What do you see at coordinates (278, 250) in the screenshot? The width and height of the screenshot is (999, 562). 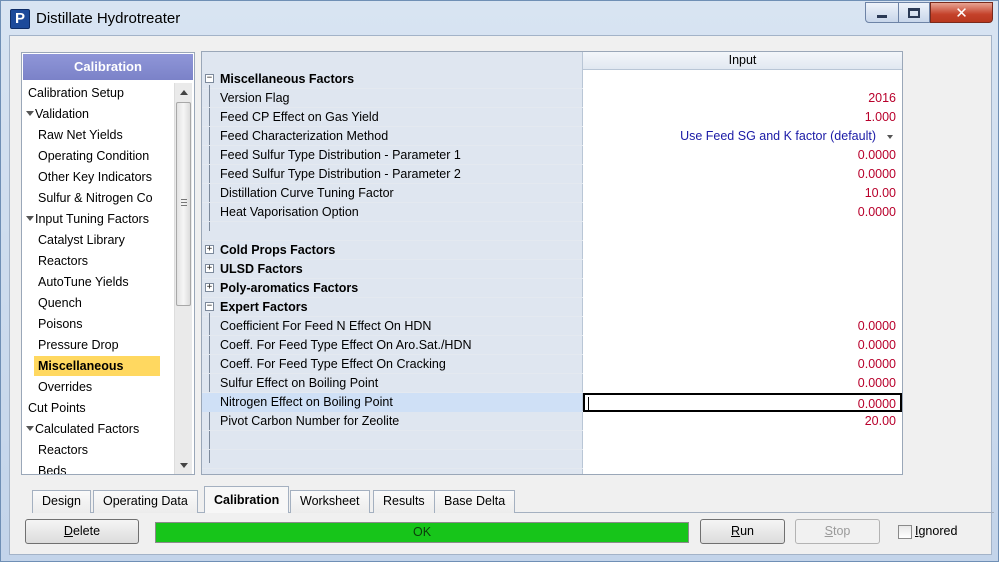 I see `section-title: Cold Props Factors` at bounding box center [278, 250].